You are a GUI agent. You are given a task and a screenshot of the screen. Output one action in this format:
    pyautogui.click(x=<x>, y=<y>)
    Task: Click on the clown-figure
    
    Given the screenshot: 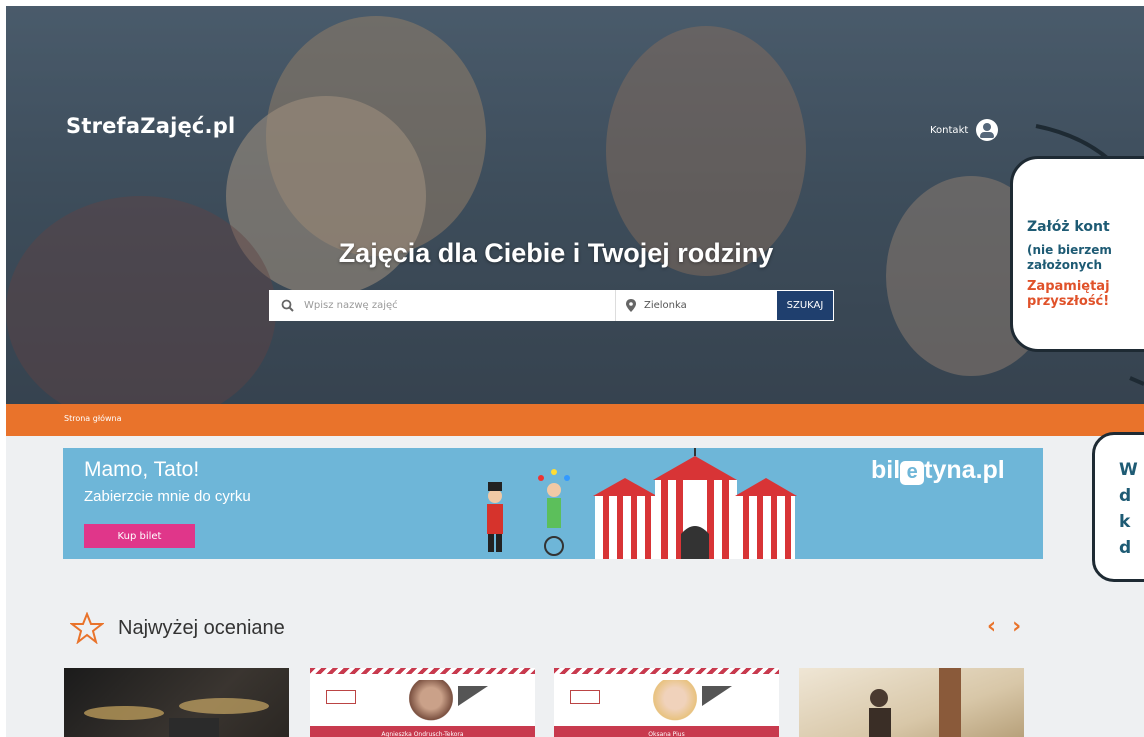 What is the action you would take?
    pyautogui.click(x=554, y=512)
    